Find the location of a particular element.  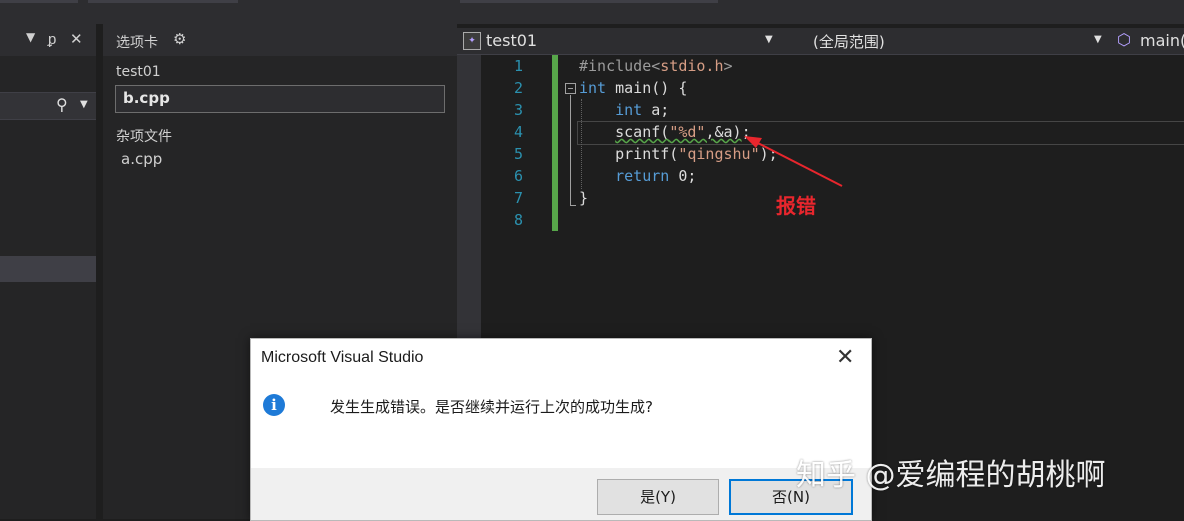

close-icon: ✕ is located at coordinates (845, 357).